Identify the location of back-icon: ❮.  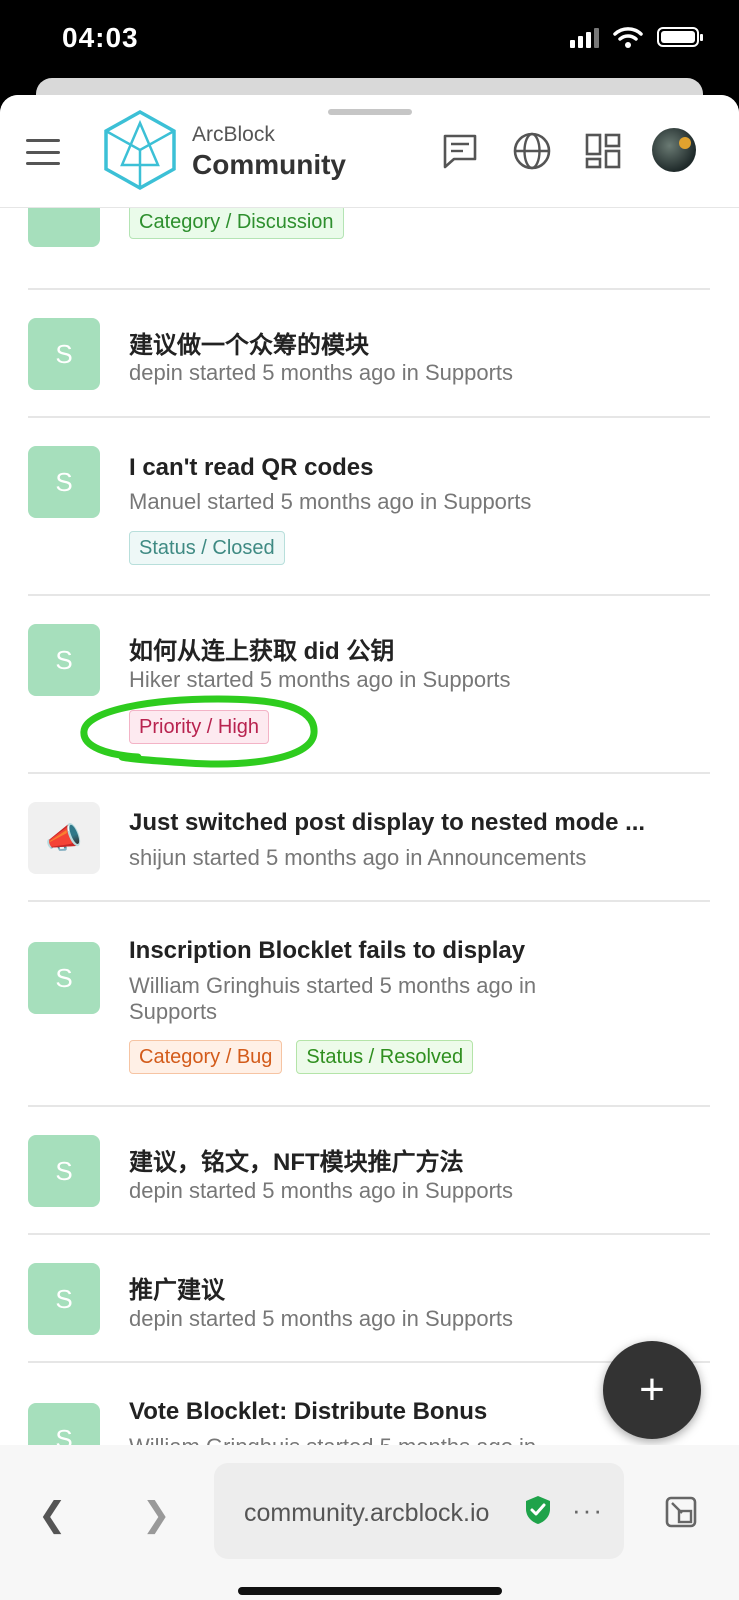
(52, 1515).